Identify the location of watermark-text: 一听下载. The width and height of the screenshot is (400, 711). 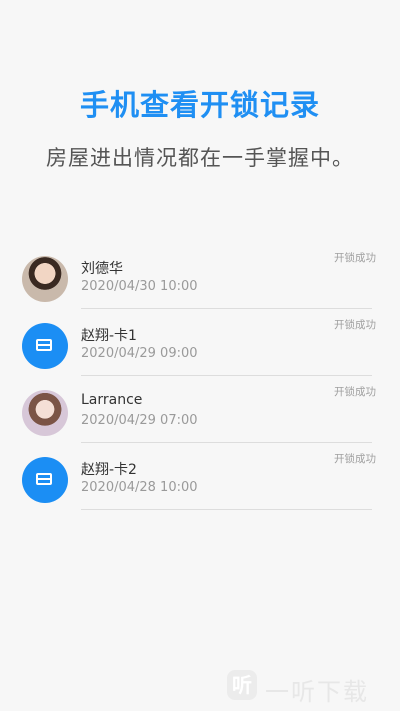
(317, 692).